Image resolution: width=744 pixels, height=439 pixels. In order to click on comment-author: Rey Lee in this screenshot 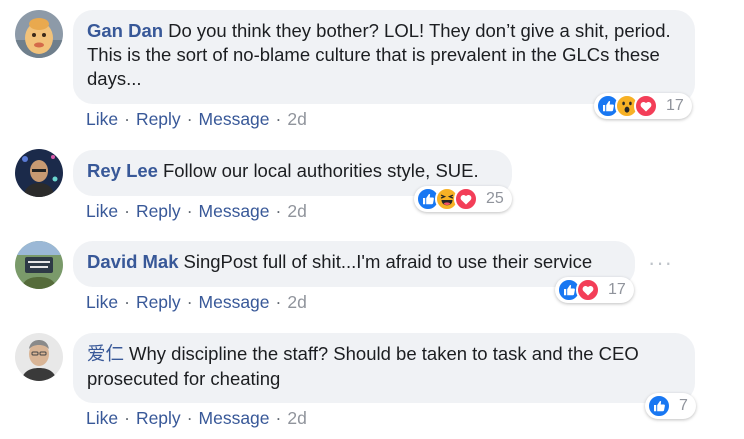, I will do `click(122, 170)`.